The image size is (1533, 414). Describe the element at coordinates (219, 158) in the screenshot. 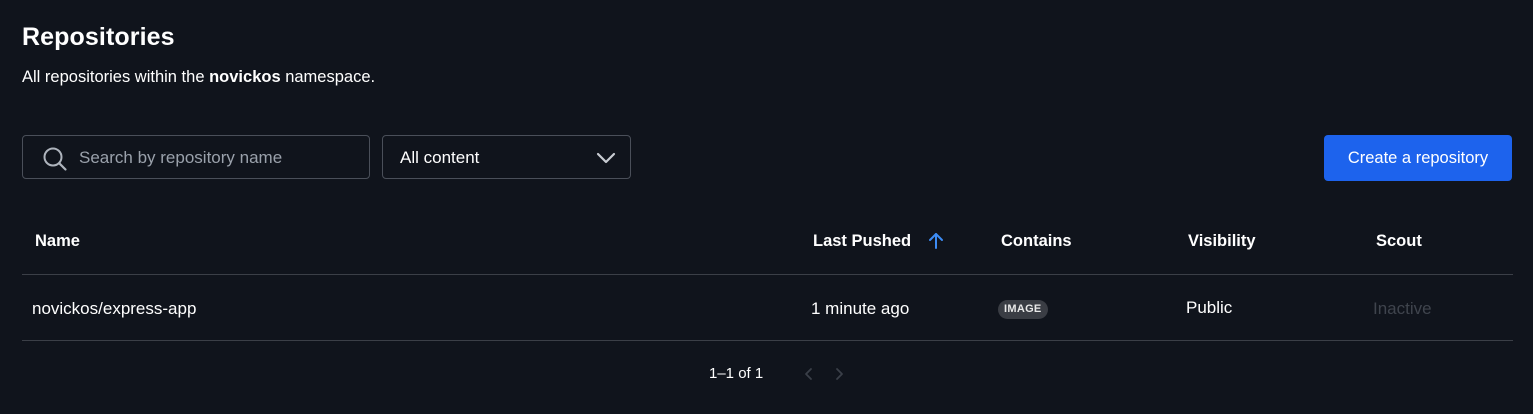

I see `search-input` at that location.